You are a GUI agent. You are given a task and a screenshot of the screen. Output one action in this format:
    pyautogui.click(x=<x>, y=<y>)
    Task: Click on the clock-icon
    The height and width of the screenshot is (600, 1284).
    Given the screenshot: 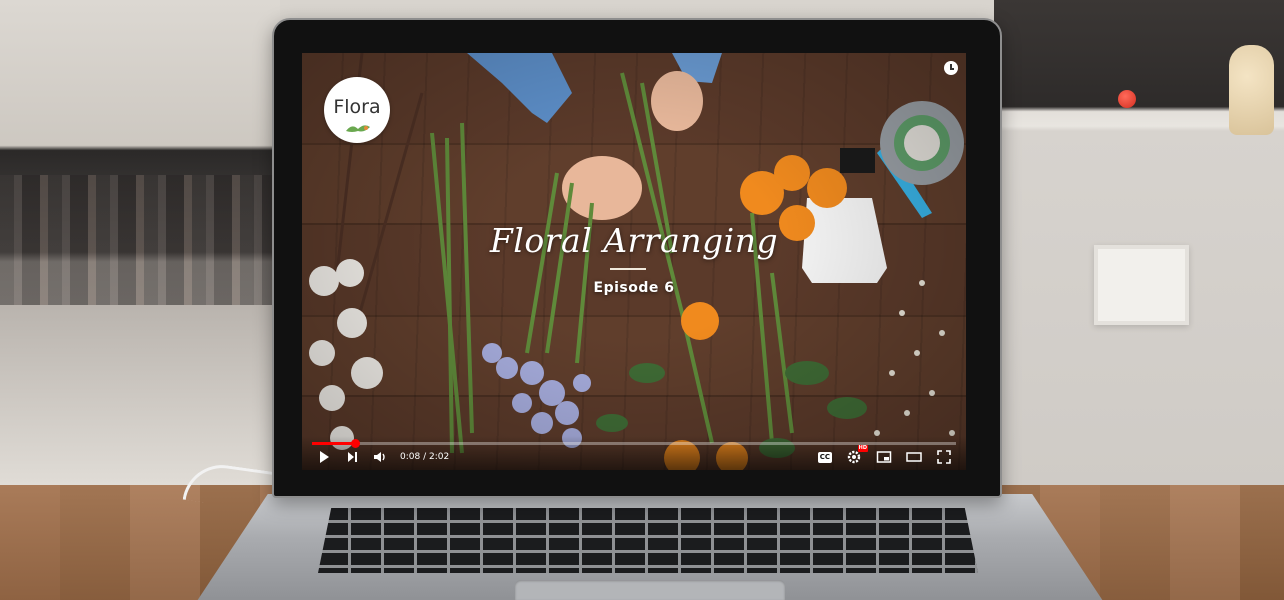 What is the action you would take?
    pyautogui.click(x=951, y=68)
    